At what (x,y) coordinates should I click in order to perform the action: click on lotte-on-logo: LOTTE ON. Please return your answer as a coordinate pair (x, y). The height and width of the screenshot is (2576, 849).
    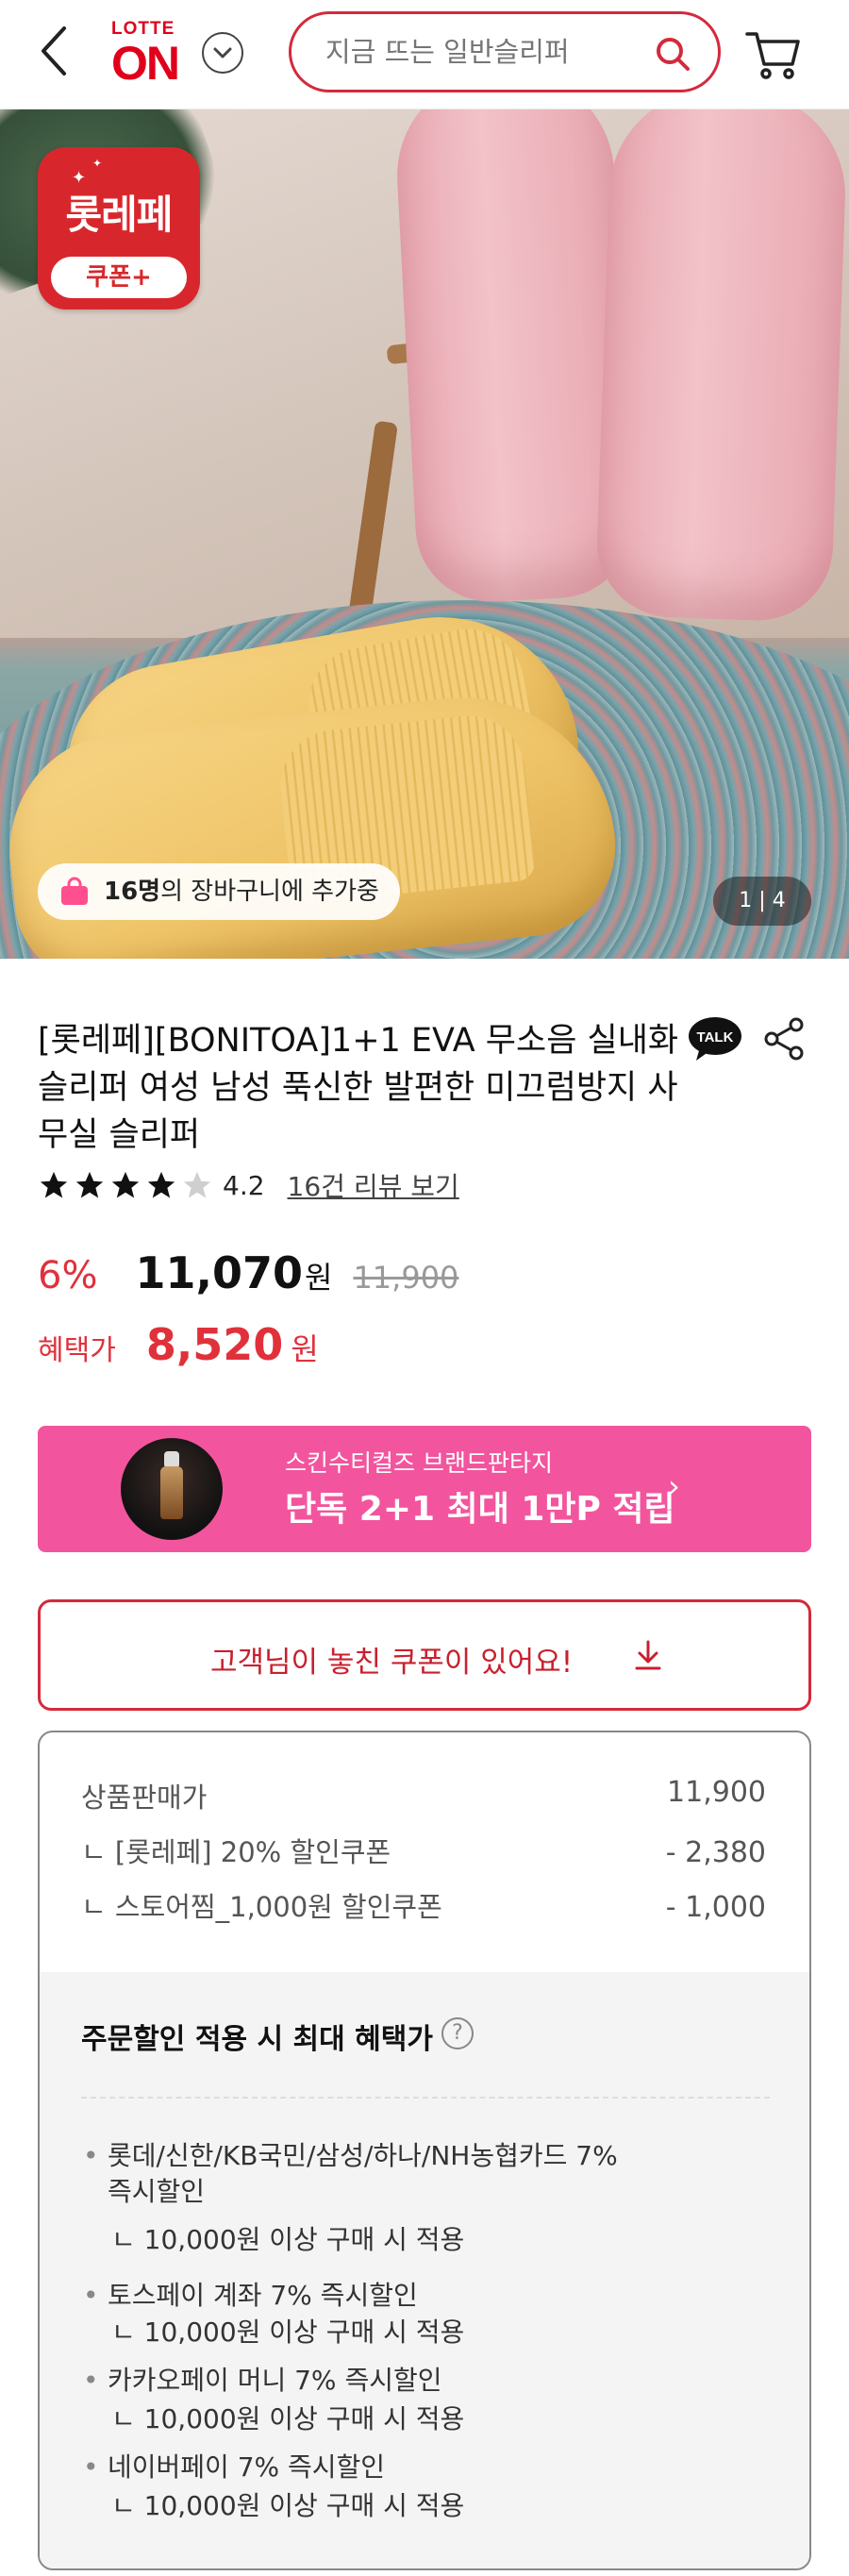
    Looking at the image, I should click on (148, 53).